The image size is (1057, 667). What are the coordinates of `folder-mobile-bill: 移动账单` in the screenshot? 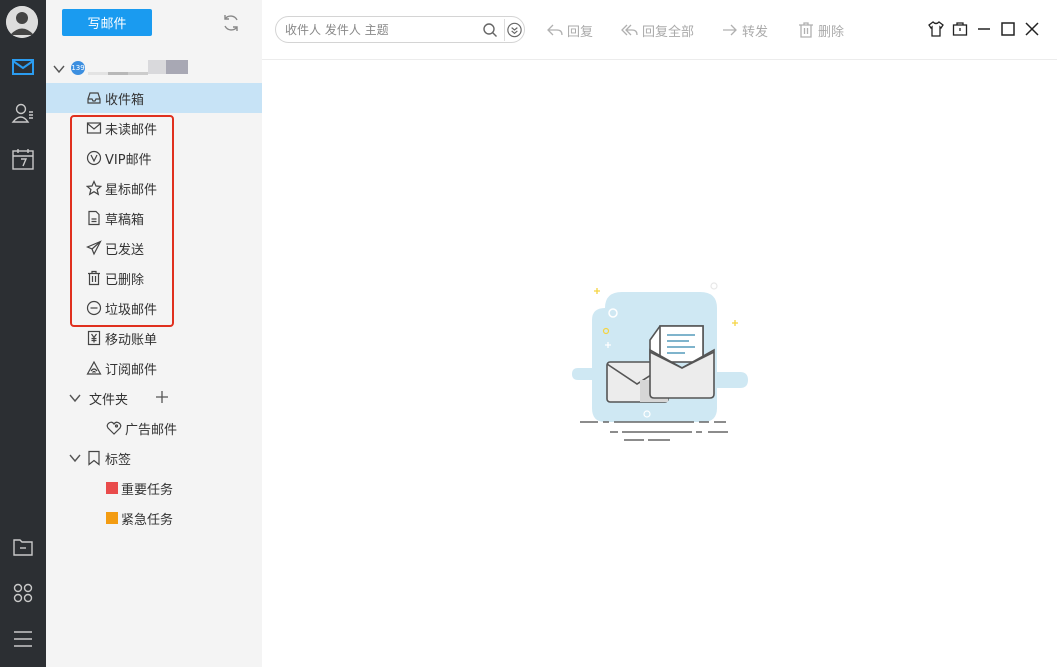 It's located at (154, 338).